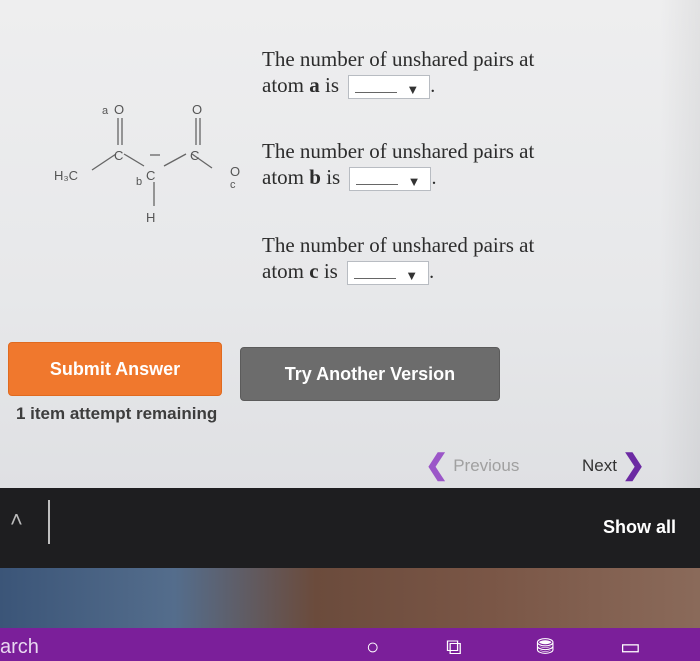  I want to click on show-all-button: Show all, so click(639, 527).